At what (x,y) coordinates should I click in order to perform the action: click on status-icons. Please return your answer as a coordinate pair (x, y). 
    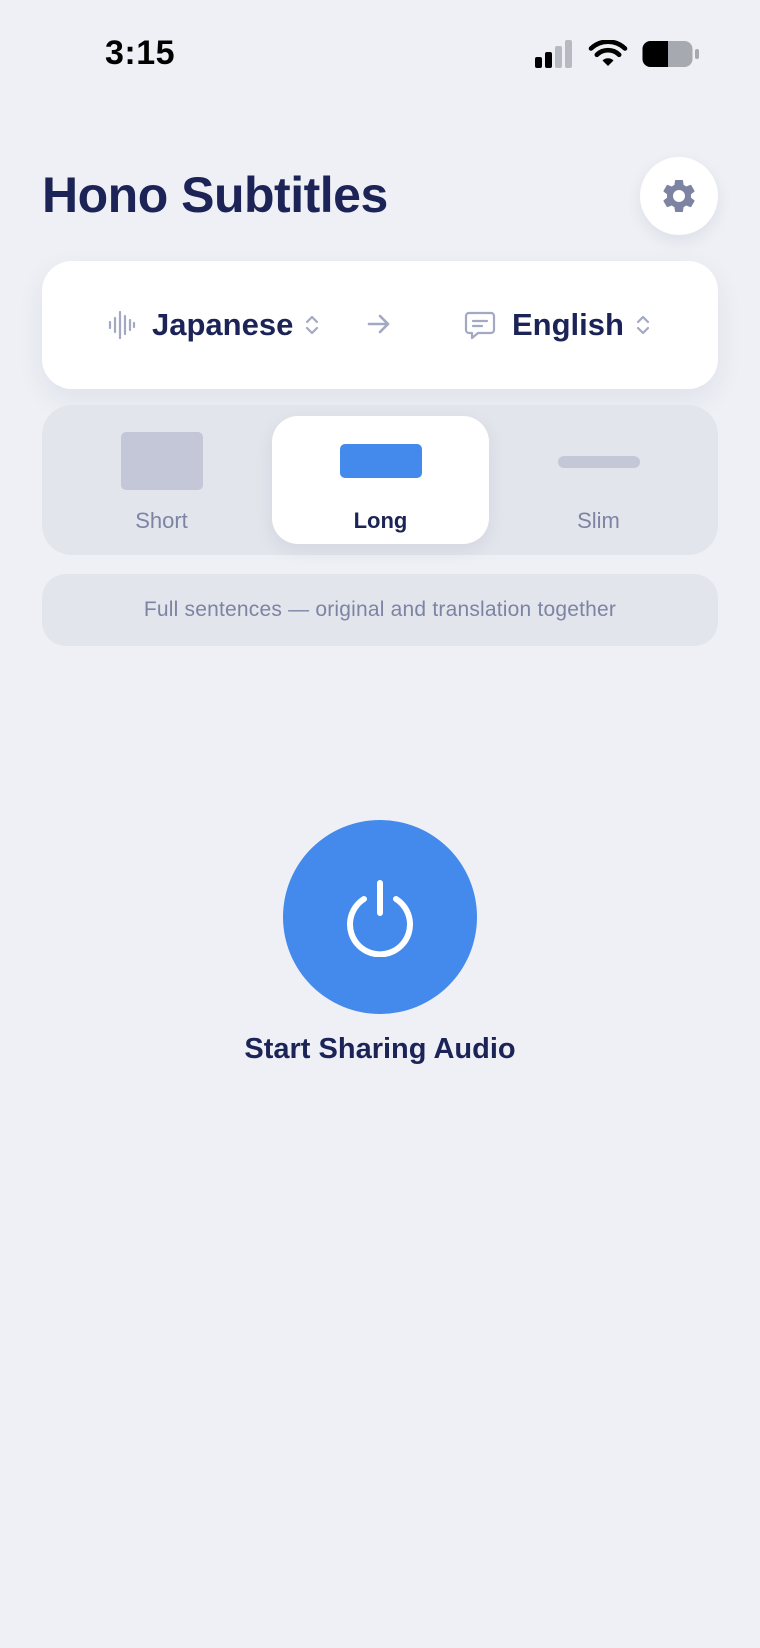
    Looking at the image, I should click on (617, 54).